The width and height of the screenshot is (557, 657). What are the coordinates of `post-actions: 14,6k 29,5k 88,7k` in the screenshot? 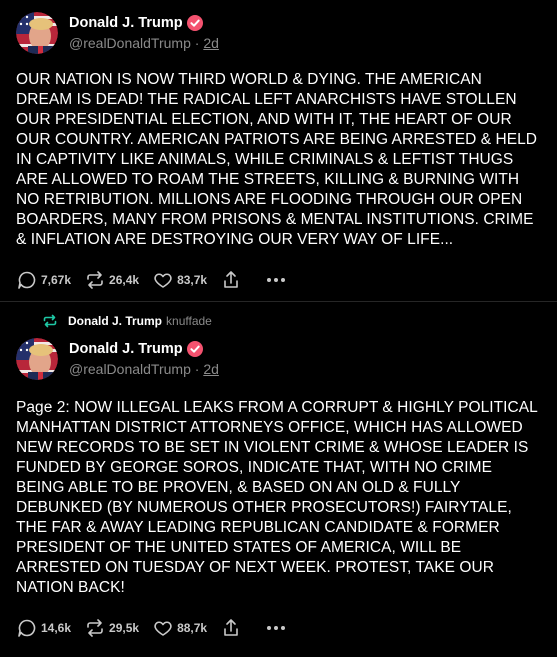 It's located at (278, 628).